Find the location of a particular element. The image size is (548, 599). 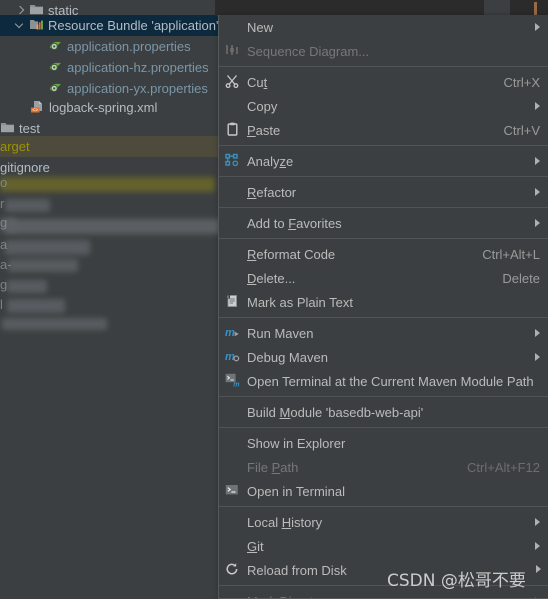

menu-item-delete: Delete... Delete is located at coordinates (383, 278).